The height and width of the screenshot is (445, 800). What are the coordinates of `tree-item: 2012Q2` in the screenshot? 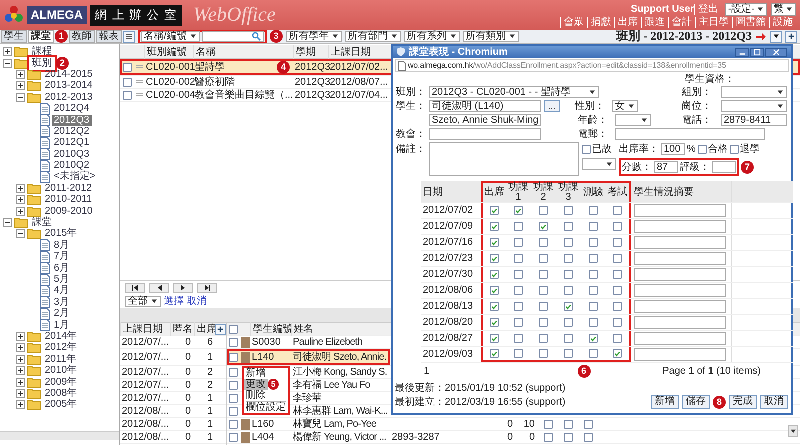 It's located at (72, 131).